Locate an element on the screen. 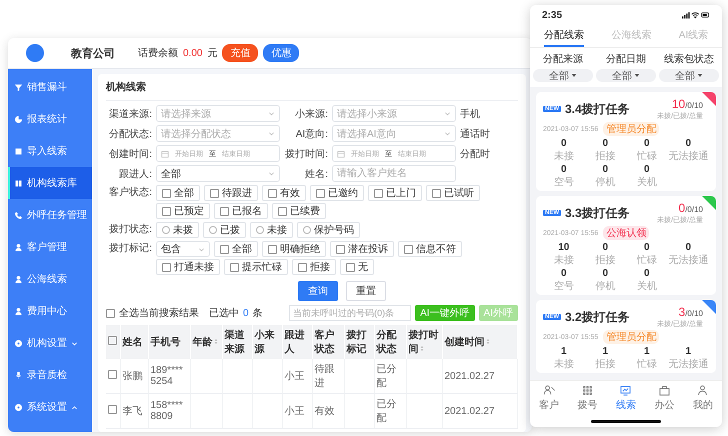  gear-icon is located at coordinates (18, 407).